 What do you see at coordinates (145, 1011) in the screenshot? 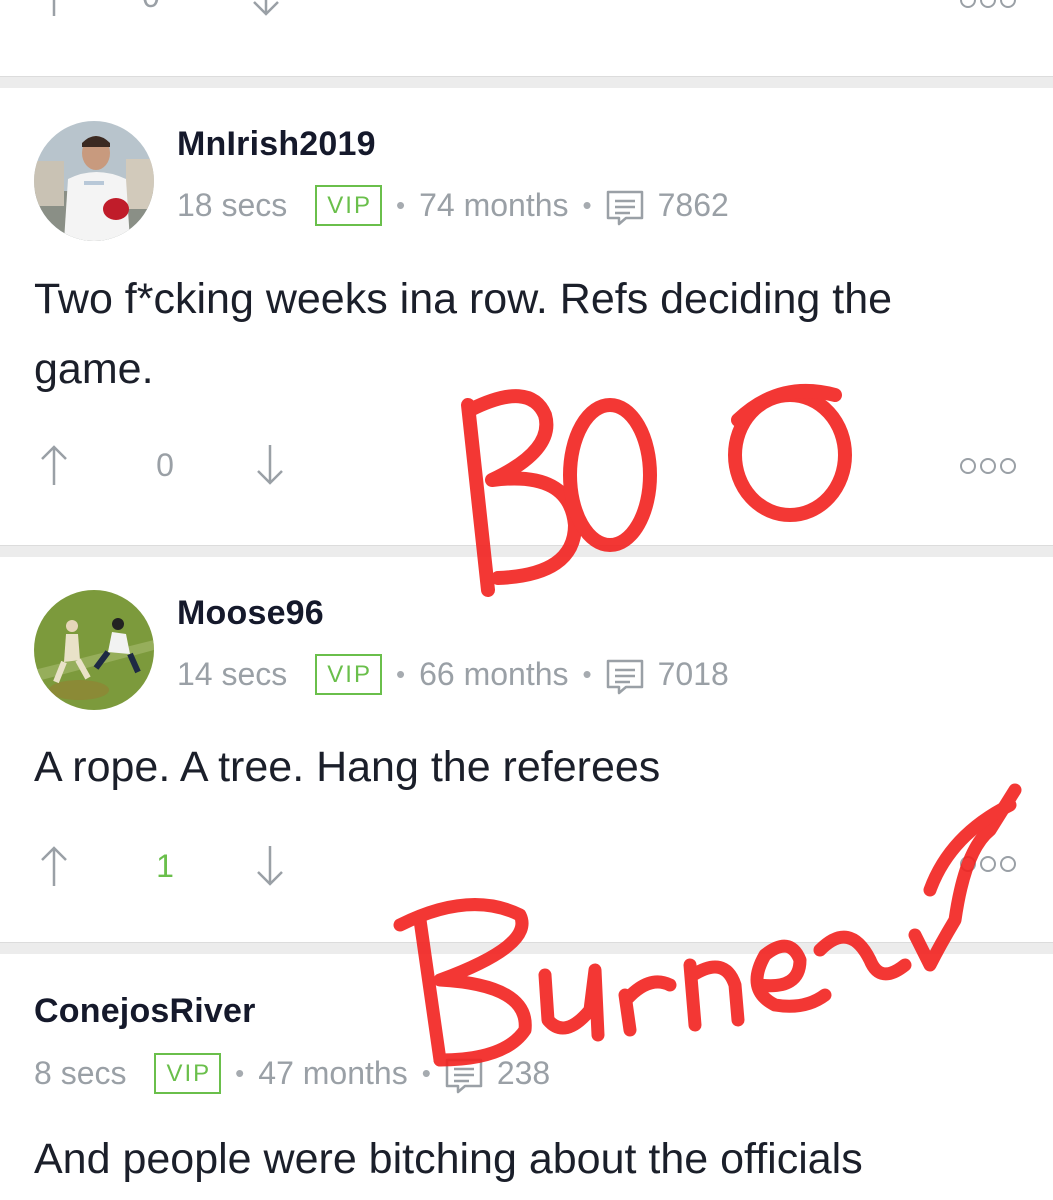
I see `username: ConejosRiver` at bounding box center [145, 1011].